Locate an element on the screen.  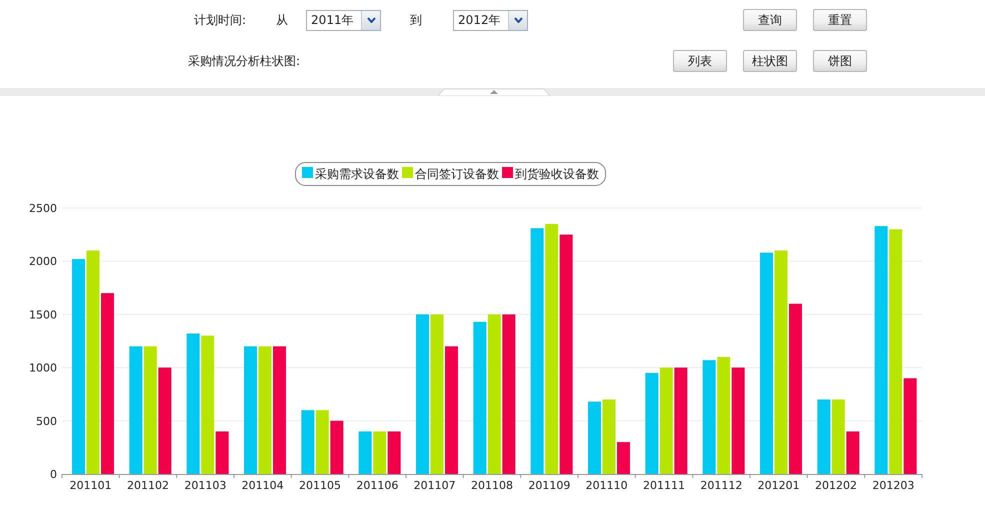
x-axis-label: 201109 is located at coordinates (549, 485).